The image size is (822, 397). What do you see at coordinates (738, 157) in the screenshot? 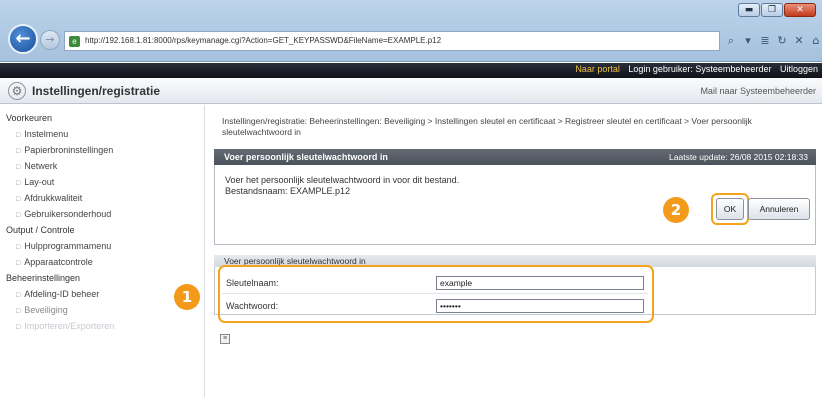
I see `last-update-text: Laatste update: 26/08 2015 02:18:33` at bounding box center [738, 157].